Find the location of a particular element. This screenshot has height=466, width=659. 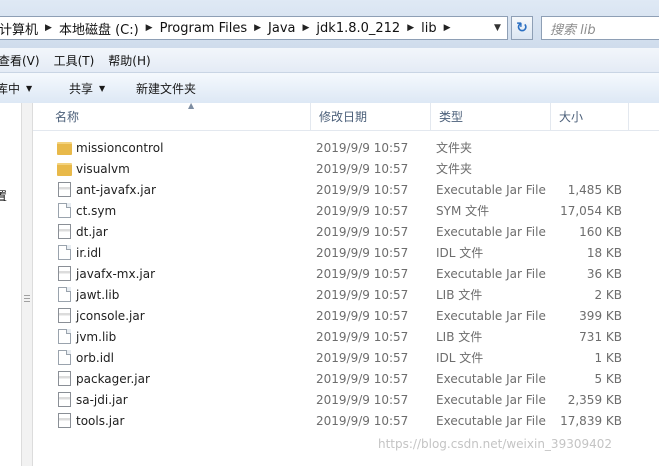

menu-bar: 查看(V) 工具(T) 帮助(H) is located at coordinates (329, 60).